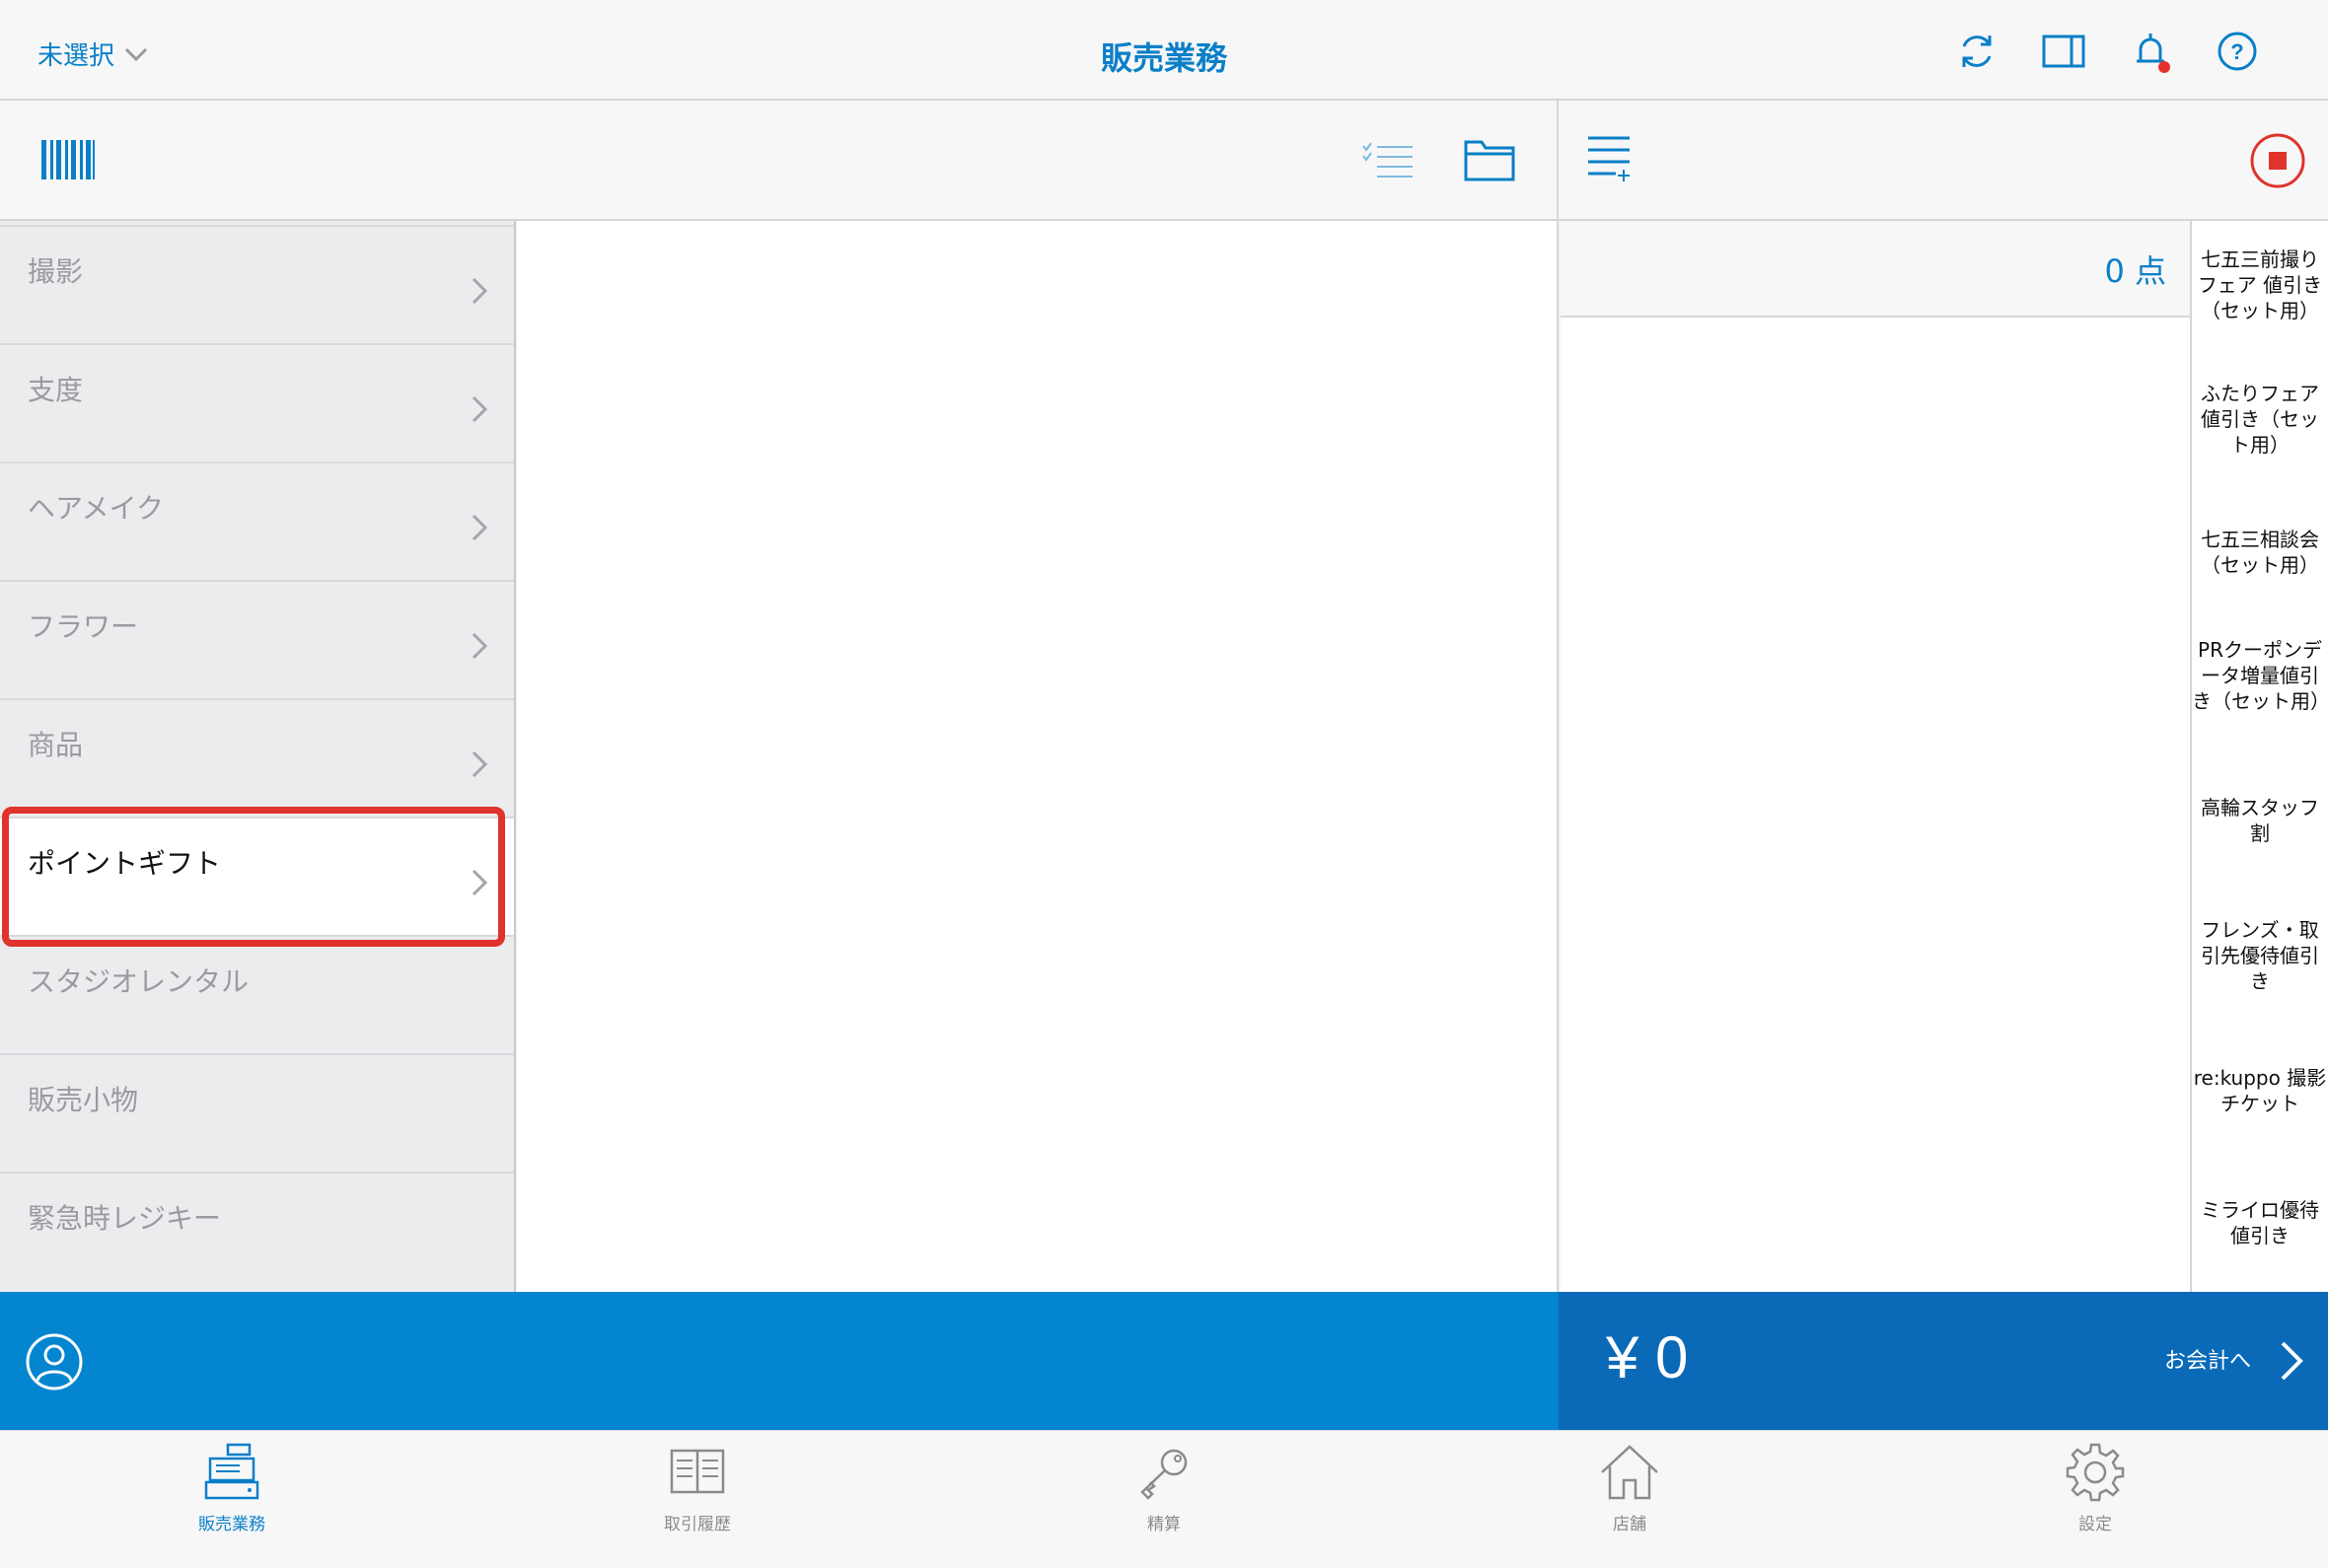  Describe the element at coordinates (2260, 955) in the screenshot. I see `discount-item: フレンズ・取引先優待値引き` at that location.